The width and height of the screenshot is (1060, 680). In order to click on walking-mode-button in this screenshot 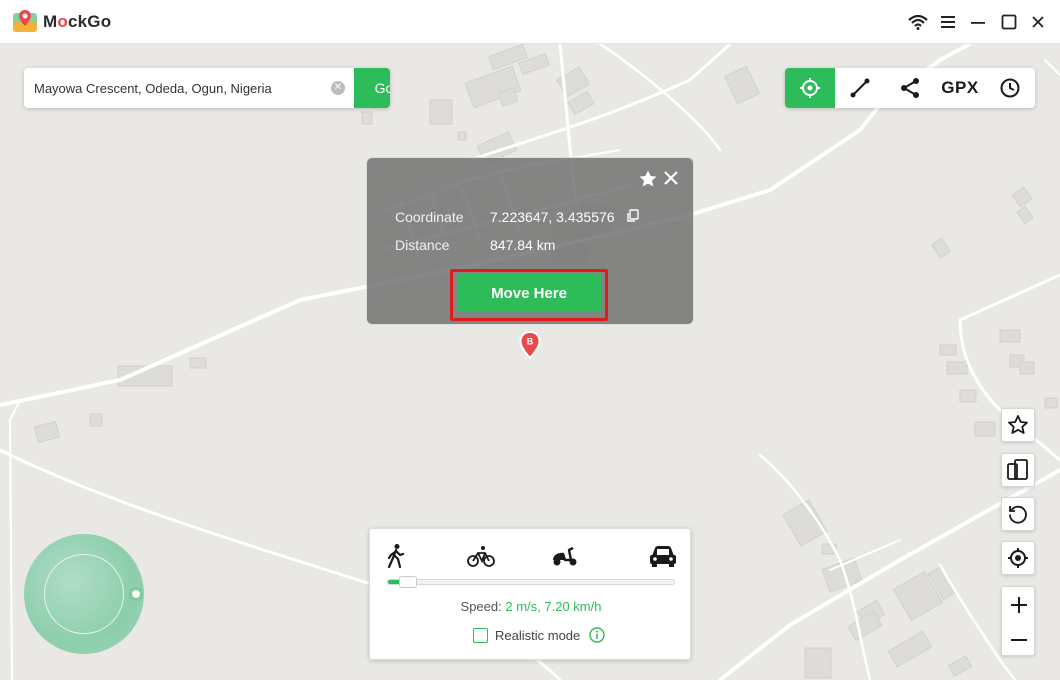, I will do `click(396, 558)`.